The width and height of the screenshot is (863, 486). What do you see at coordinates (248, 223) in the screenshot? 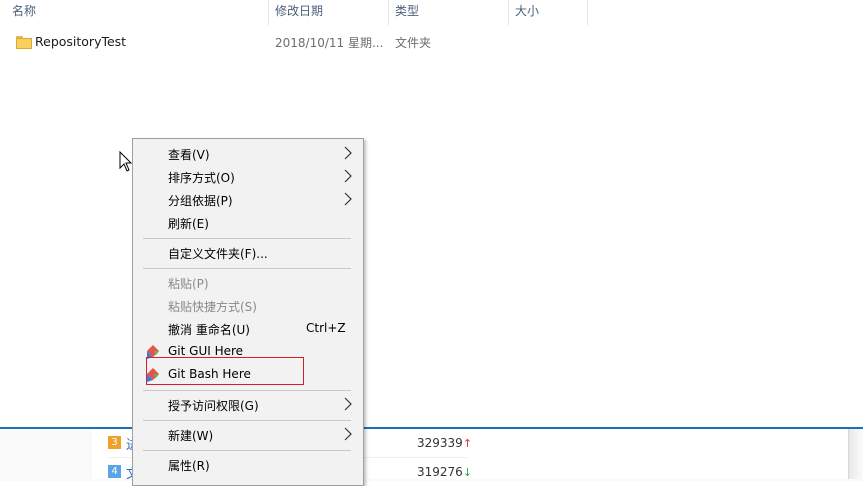
I see `menu-item-refresh: 刷新(E)` at bounding box center [248, 223].